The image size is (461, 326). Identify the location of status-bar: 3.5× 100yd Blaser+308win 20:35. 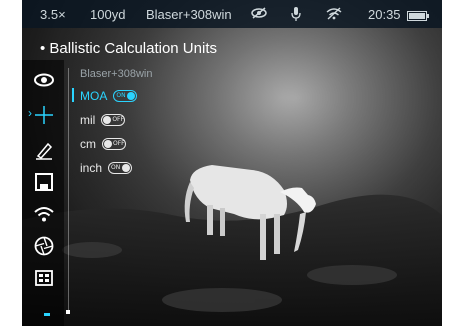
(232, 14).